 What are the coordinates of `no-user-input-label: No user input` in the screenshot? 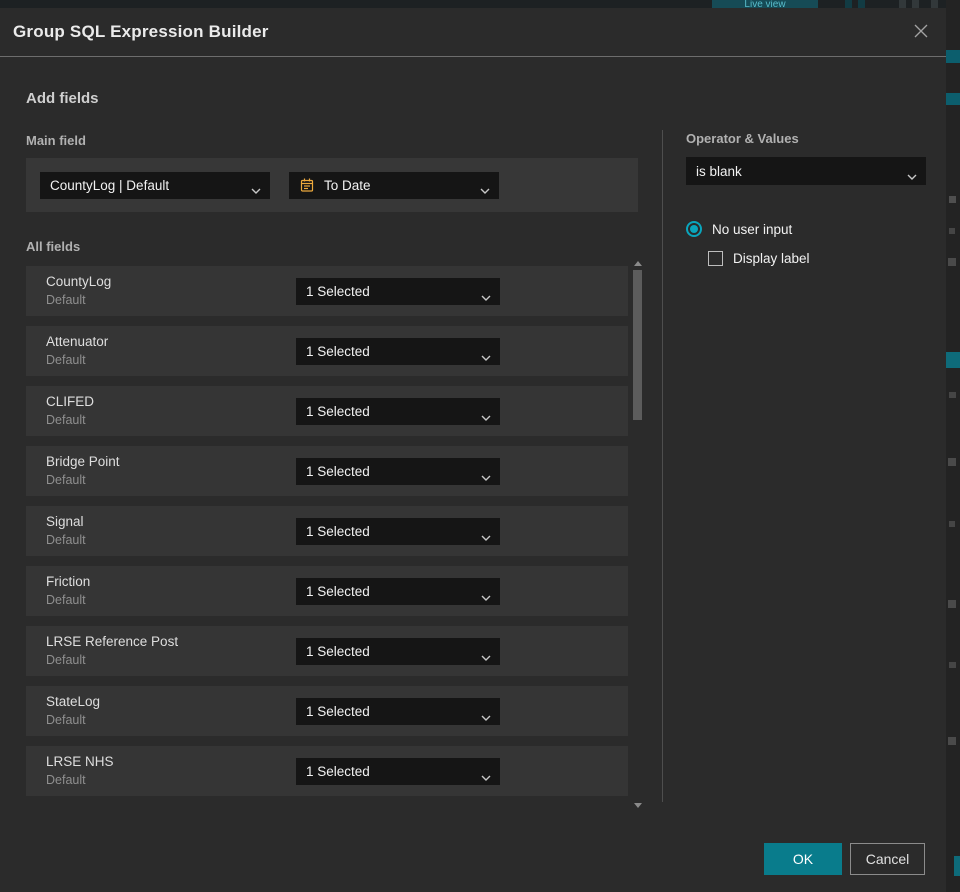 It's located at (752, 229).